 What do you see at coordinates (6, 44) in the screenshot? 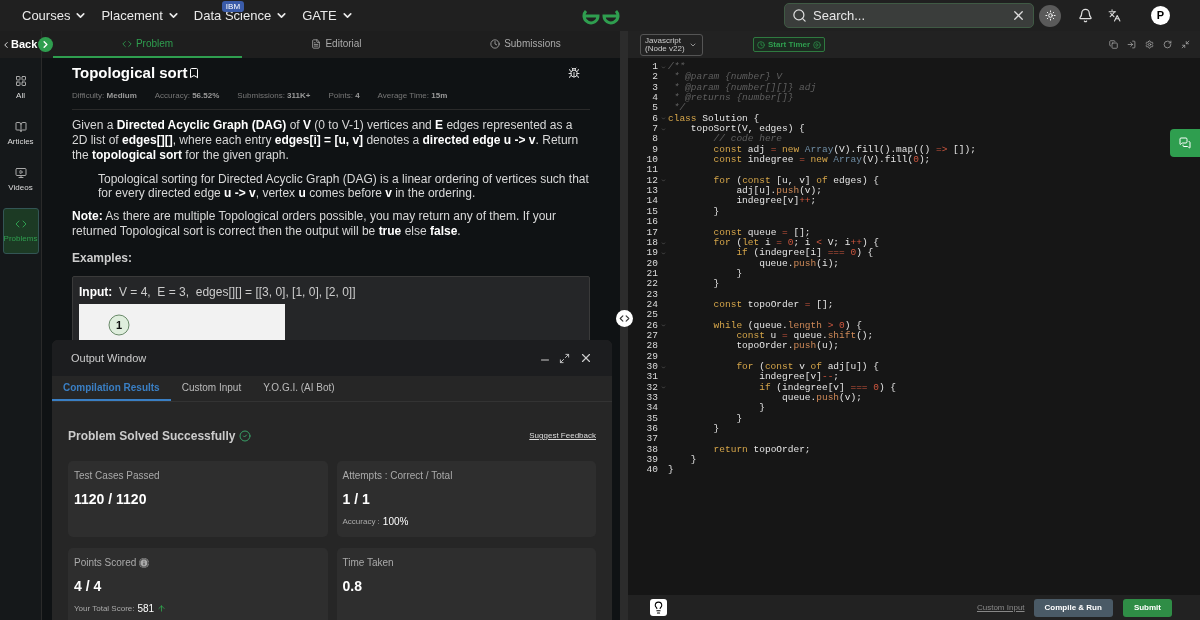
I see `chevron-left-icon` at bounding box center [6, 44].